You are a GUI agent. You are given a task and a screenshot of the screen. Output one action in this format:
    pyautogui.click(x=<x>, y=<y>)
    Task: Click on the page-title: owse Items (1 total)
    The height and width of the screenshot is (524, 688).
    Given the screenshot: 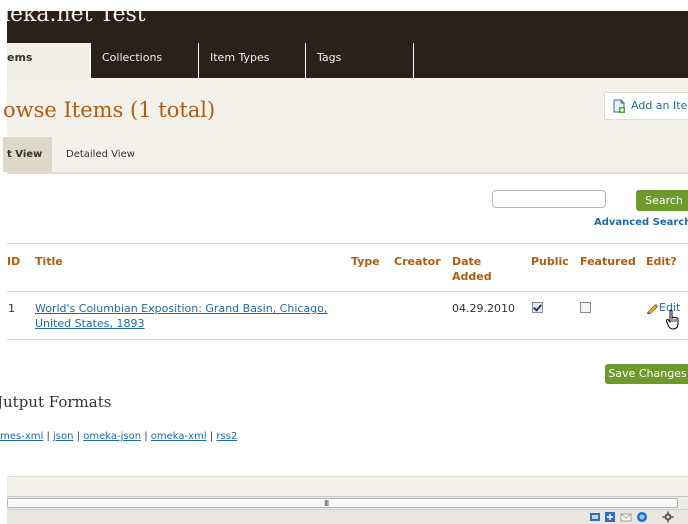 What is the action you would take?
    pyautogui.click(x=109, y=110)
    